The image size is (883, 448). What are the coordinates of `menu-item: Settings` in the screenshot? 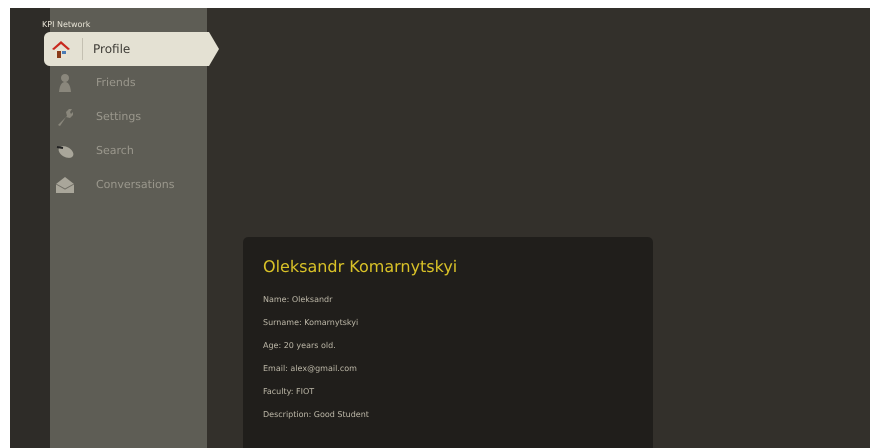 It's located at (131, 117).